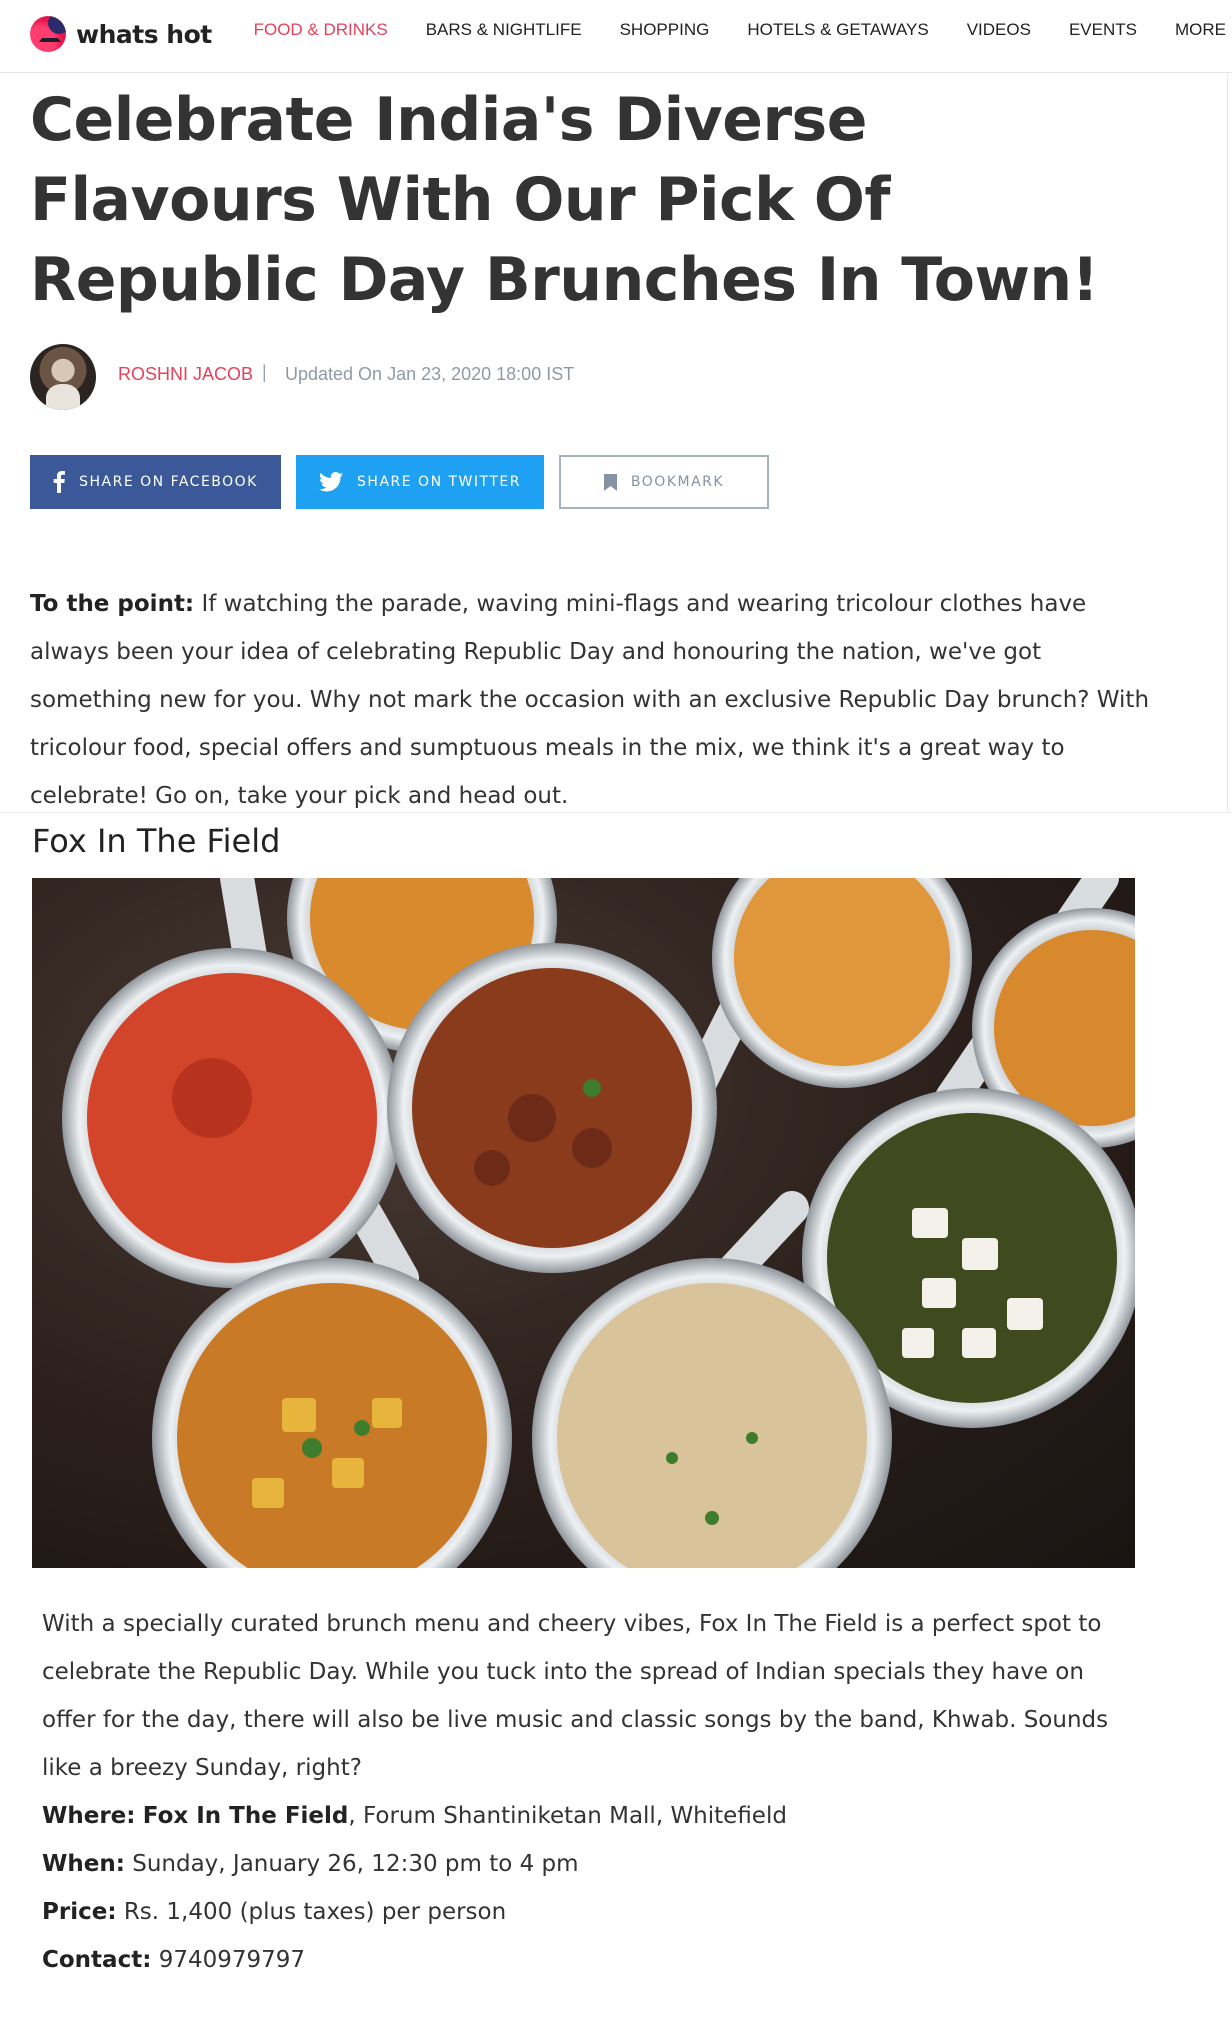 The height and width of the screenshot is (2020, 1232). What do you see at coordinates (430, 374) in the screenshot?
I see `updated-date: Updated On Jan 23, 2020 18:00 IST` at bounding box center [430, 374].